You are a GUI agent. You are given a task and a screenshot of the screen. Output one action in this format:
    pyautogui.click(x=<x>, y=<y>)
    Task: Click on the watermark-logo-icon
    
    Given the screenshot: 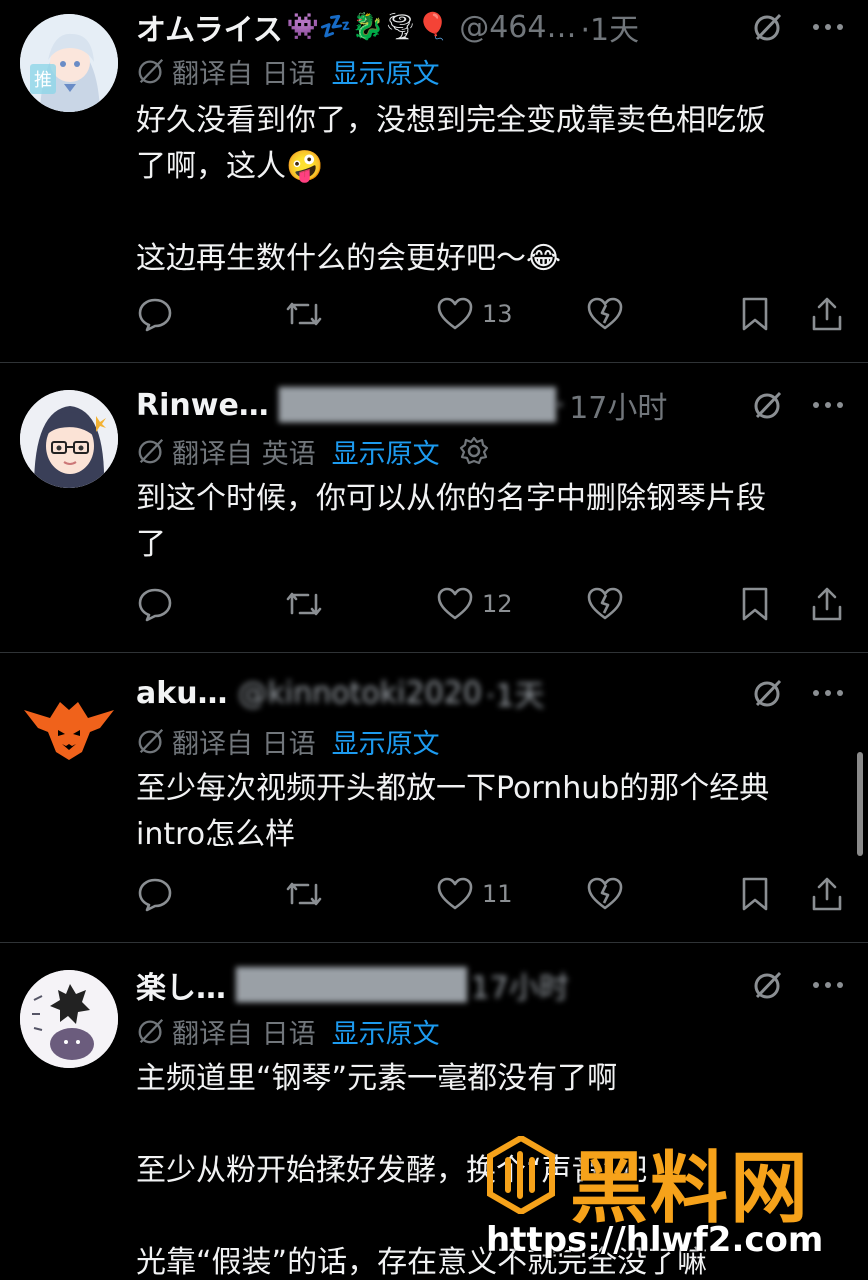 What is the action you would take?
    pyautogui.click(x=521, y=1175)
    